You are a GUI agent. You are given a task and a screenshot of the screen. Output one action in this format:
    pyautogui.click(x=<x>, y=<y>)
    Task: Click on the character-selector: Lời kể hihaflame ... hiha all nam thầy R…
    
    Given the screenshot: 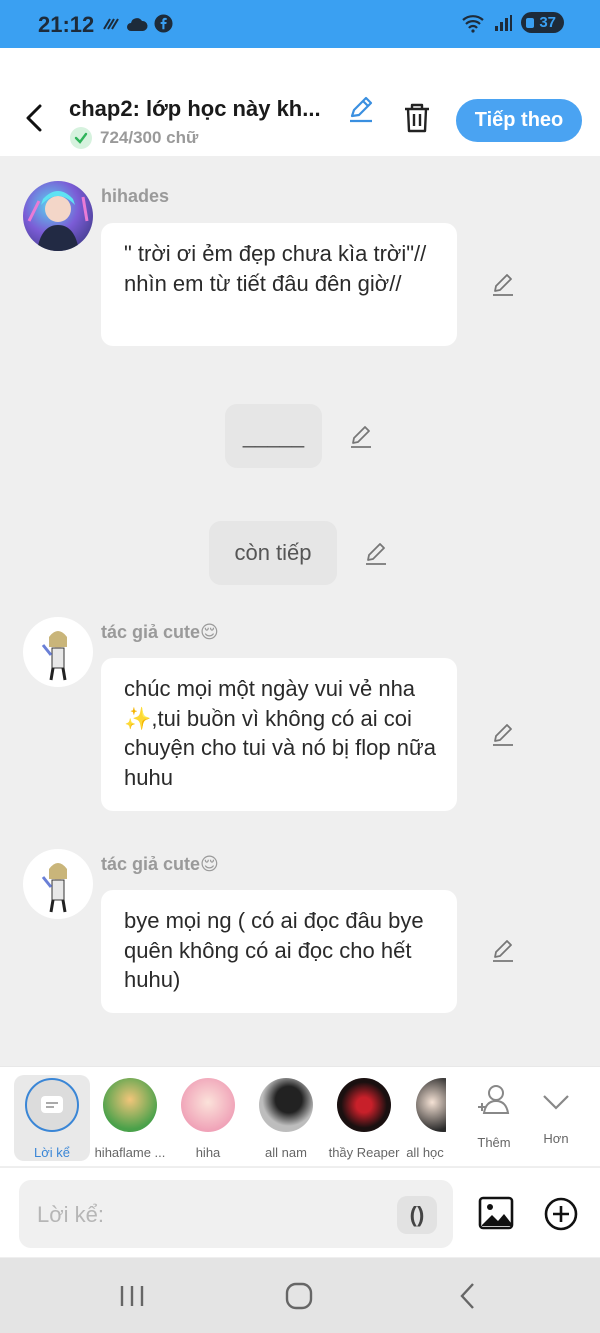 What is the action you would take?
    pyautogui.click(x=300, y=1116)
    